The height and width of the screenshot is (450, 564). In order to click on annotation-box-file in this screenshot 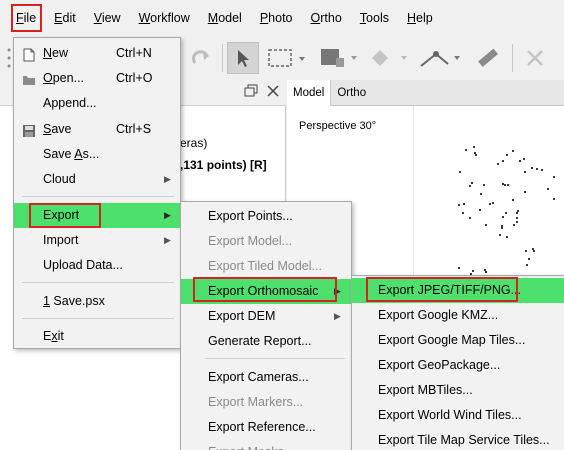, I will do `click(26, 18)`.